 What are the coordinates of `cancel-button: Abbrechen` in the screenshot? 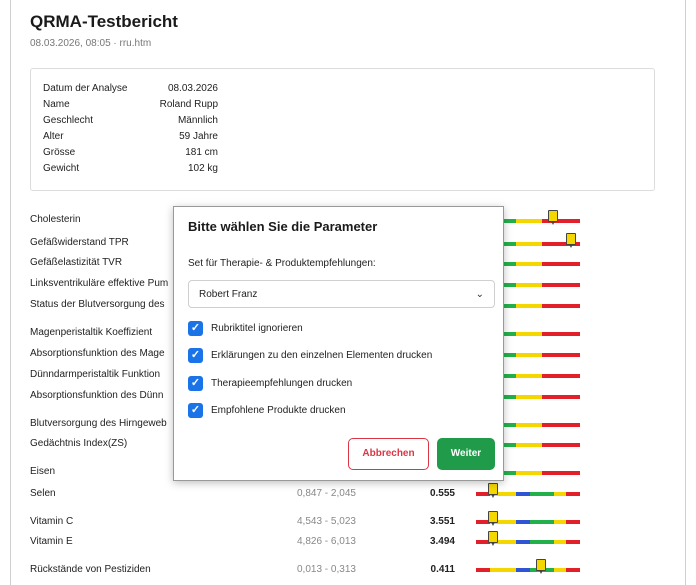 It's located at (388, 454).